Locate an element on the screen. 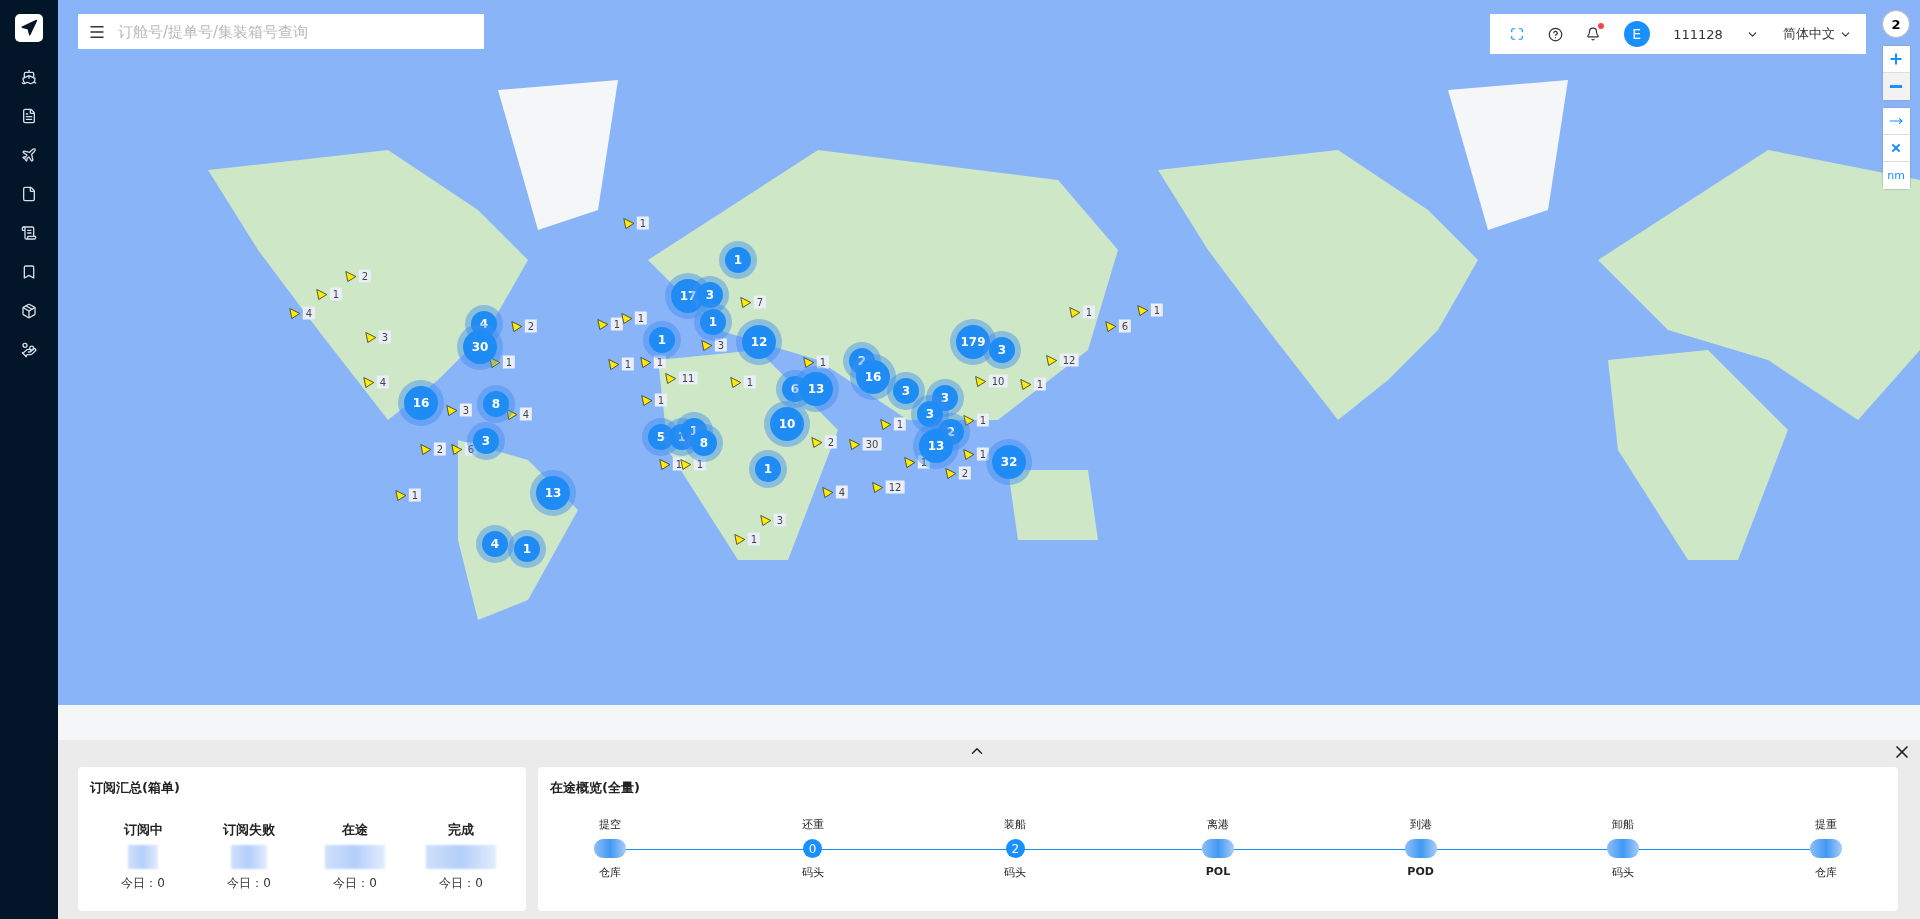 Image resolution: width=1920 pixels, height=919 pixels. language-dropdown: 简体中文 is located at coordinates (1817, 34).